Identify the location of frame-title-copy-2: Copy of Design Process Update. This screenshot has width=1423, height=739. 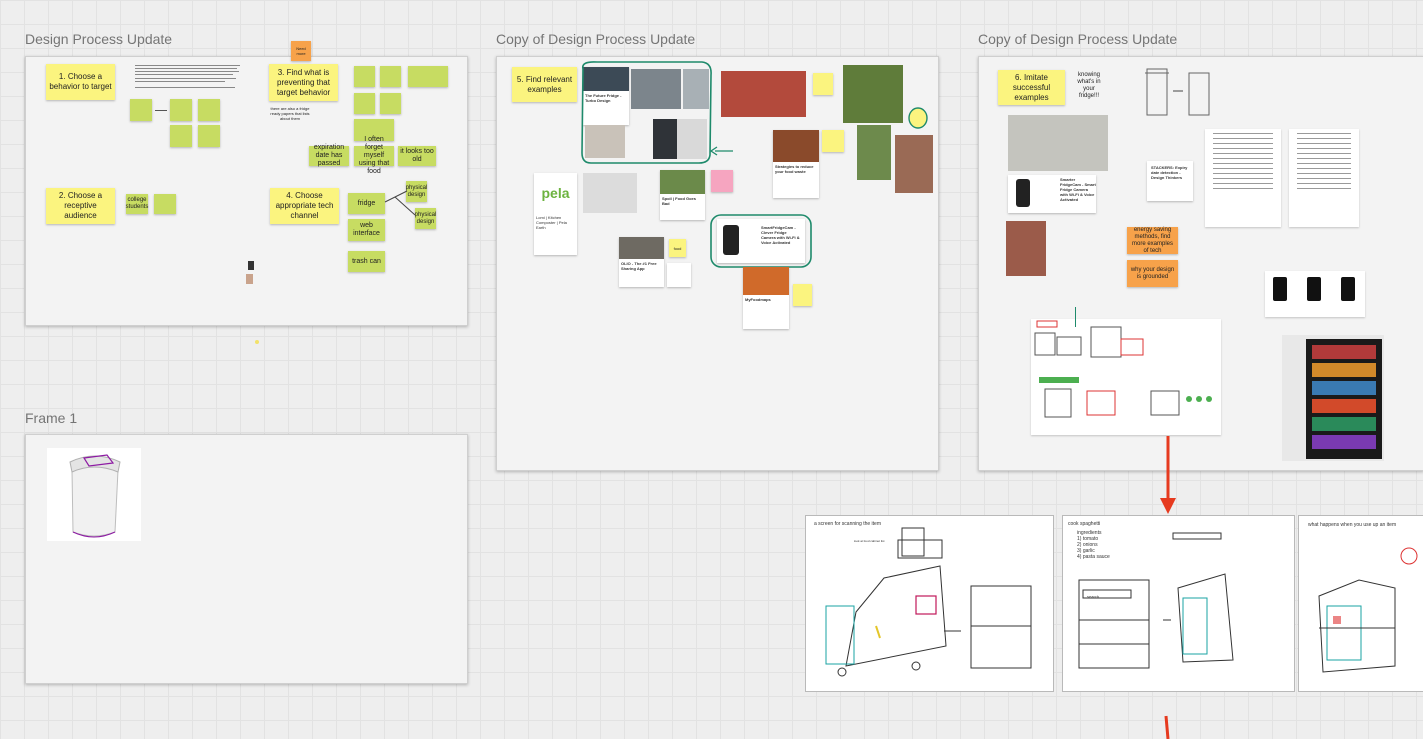
(1077, 39).